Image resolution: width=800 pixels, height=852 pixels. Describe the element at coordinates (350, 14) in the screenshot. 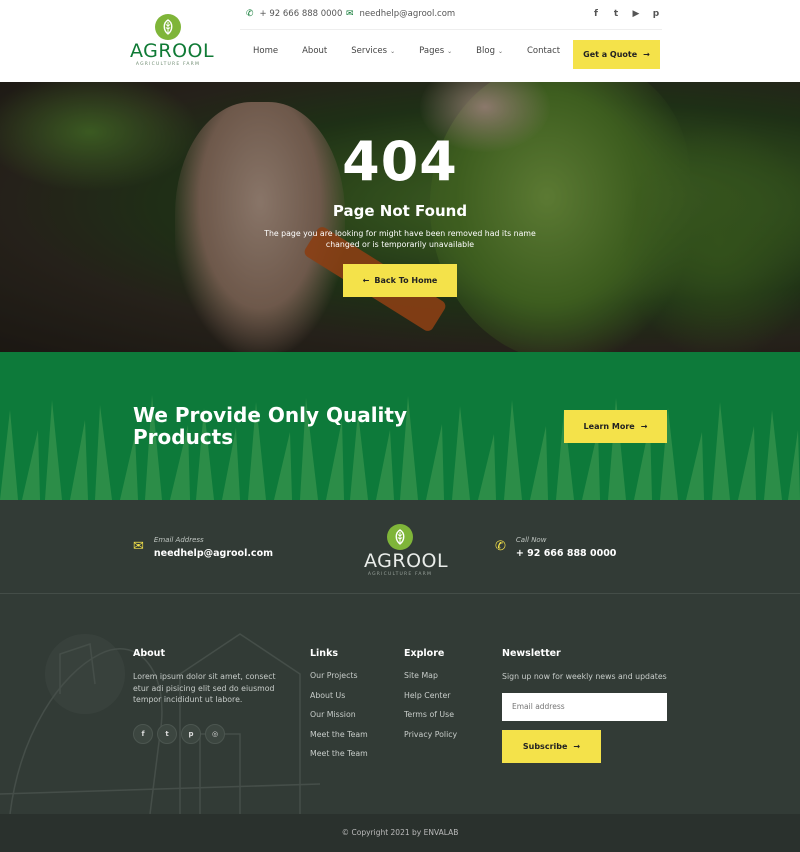

I see `mail-icon: ✉` at that location.